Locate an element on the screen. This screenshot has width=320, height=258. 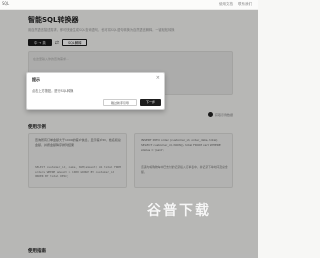
skip-guide-button: 跳过新手引导 is located at coordinates (119, 102).